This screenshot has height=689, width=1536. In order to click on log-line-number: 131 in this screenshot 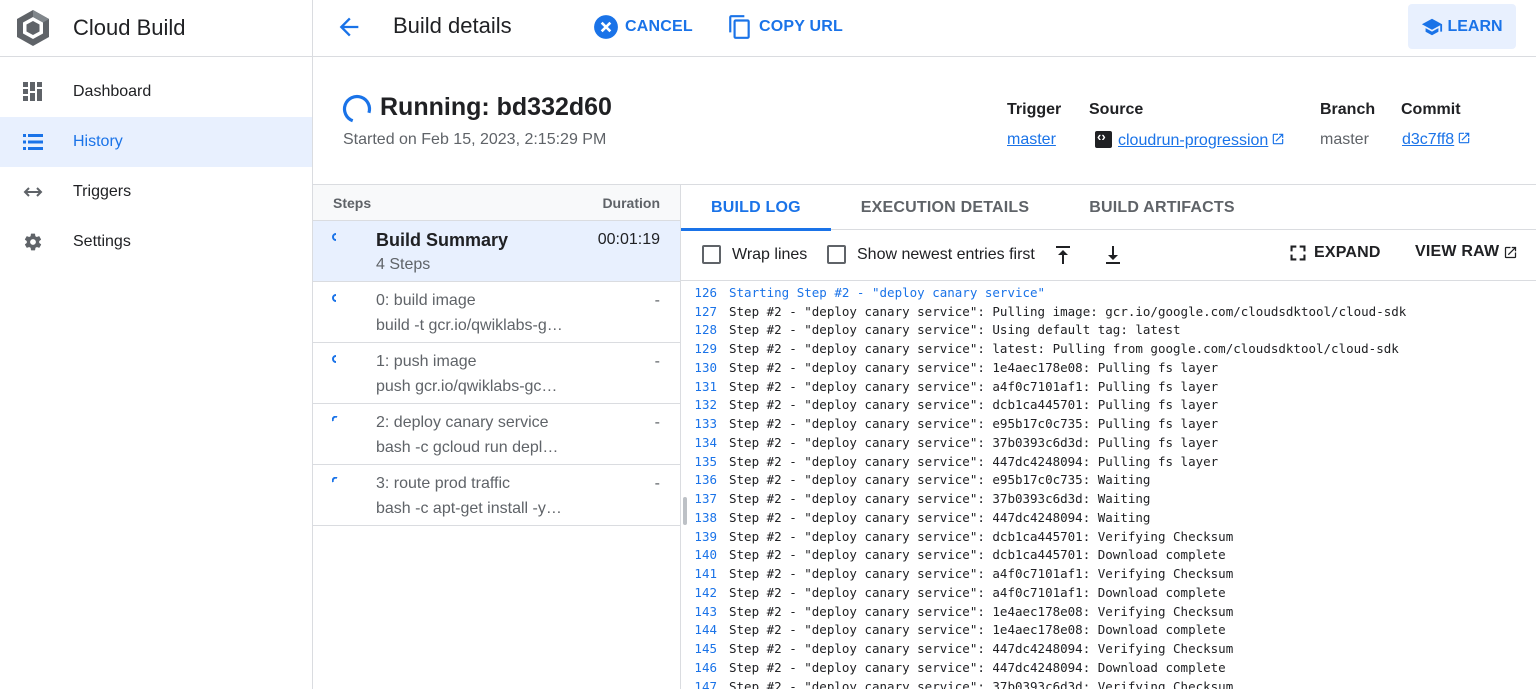, I will do `click(699, 386)`.